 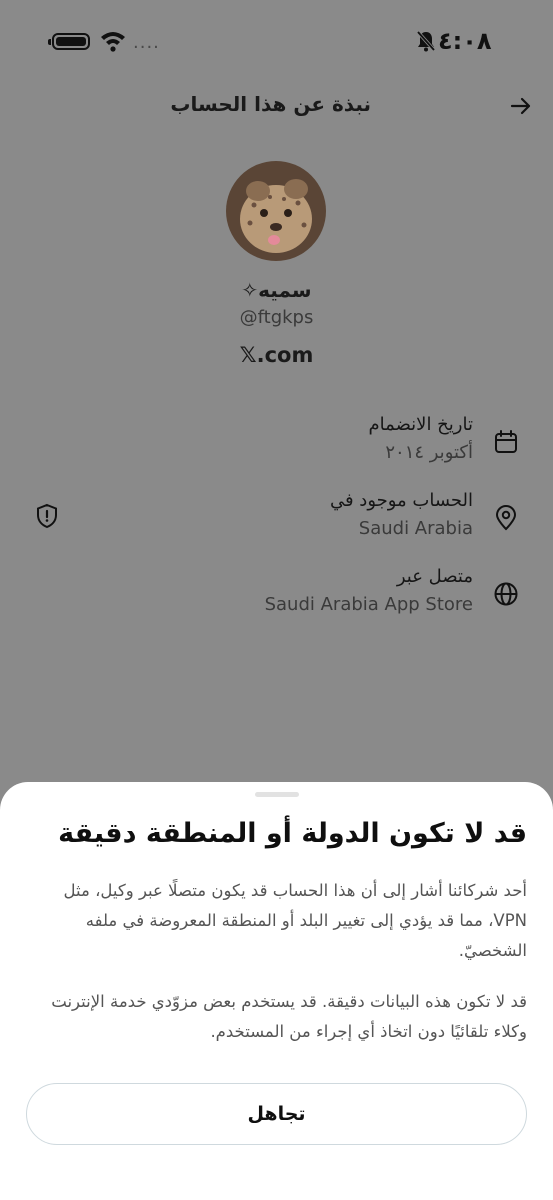 I want to click on dismiss-button: تجاهل, so click(x=276, y=1114).